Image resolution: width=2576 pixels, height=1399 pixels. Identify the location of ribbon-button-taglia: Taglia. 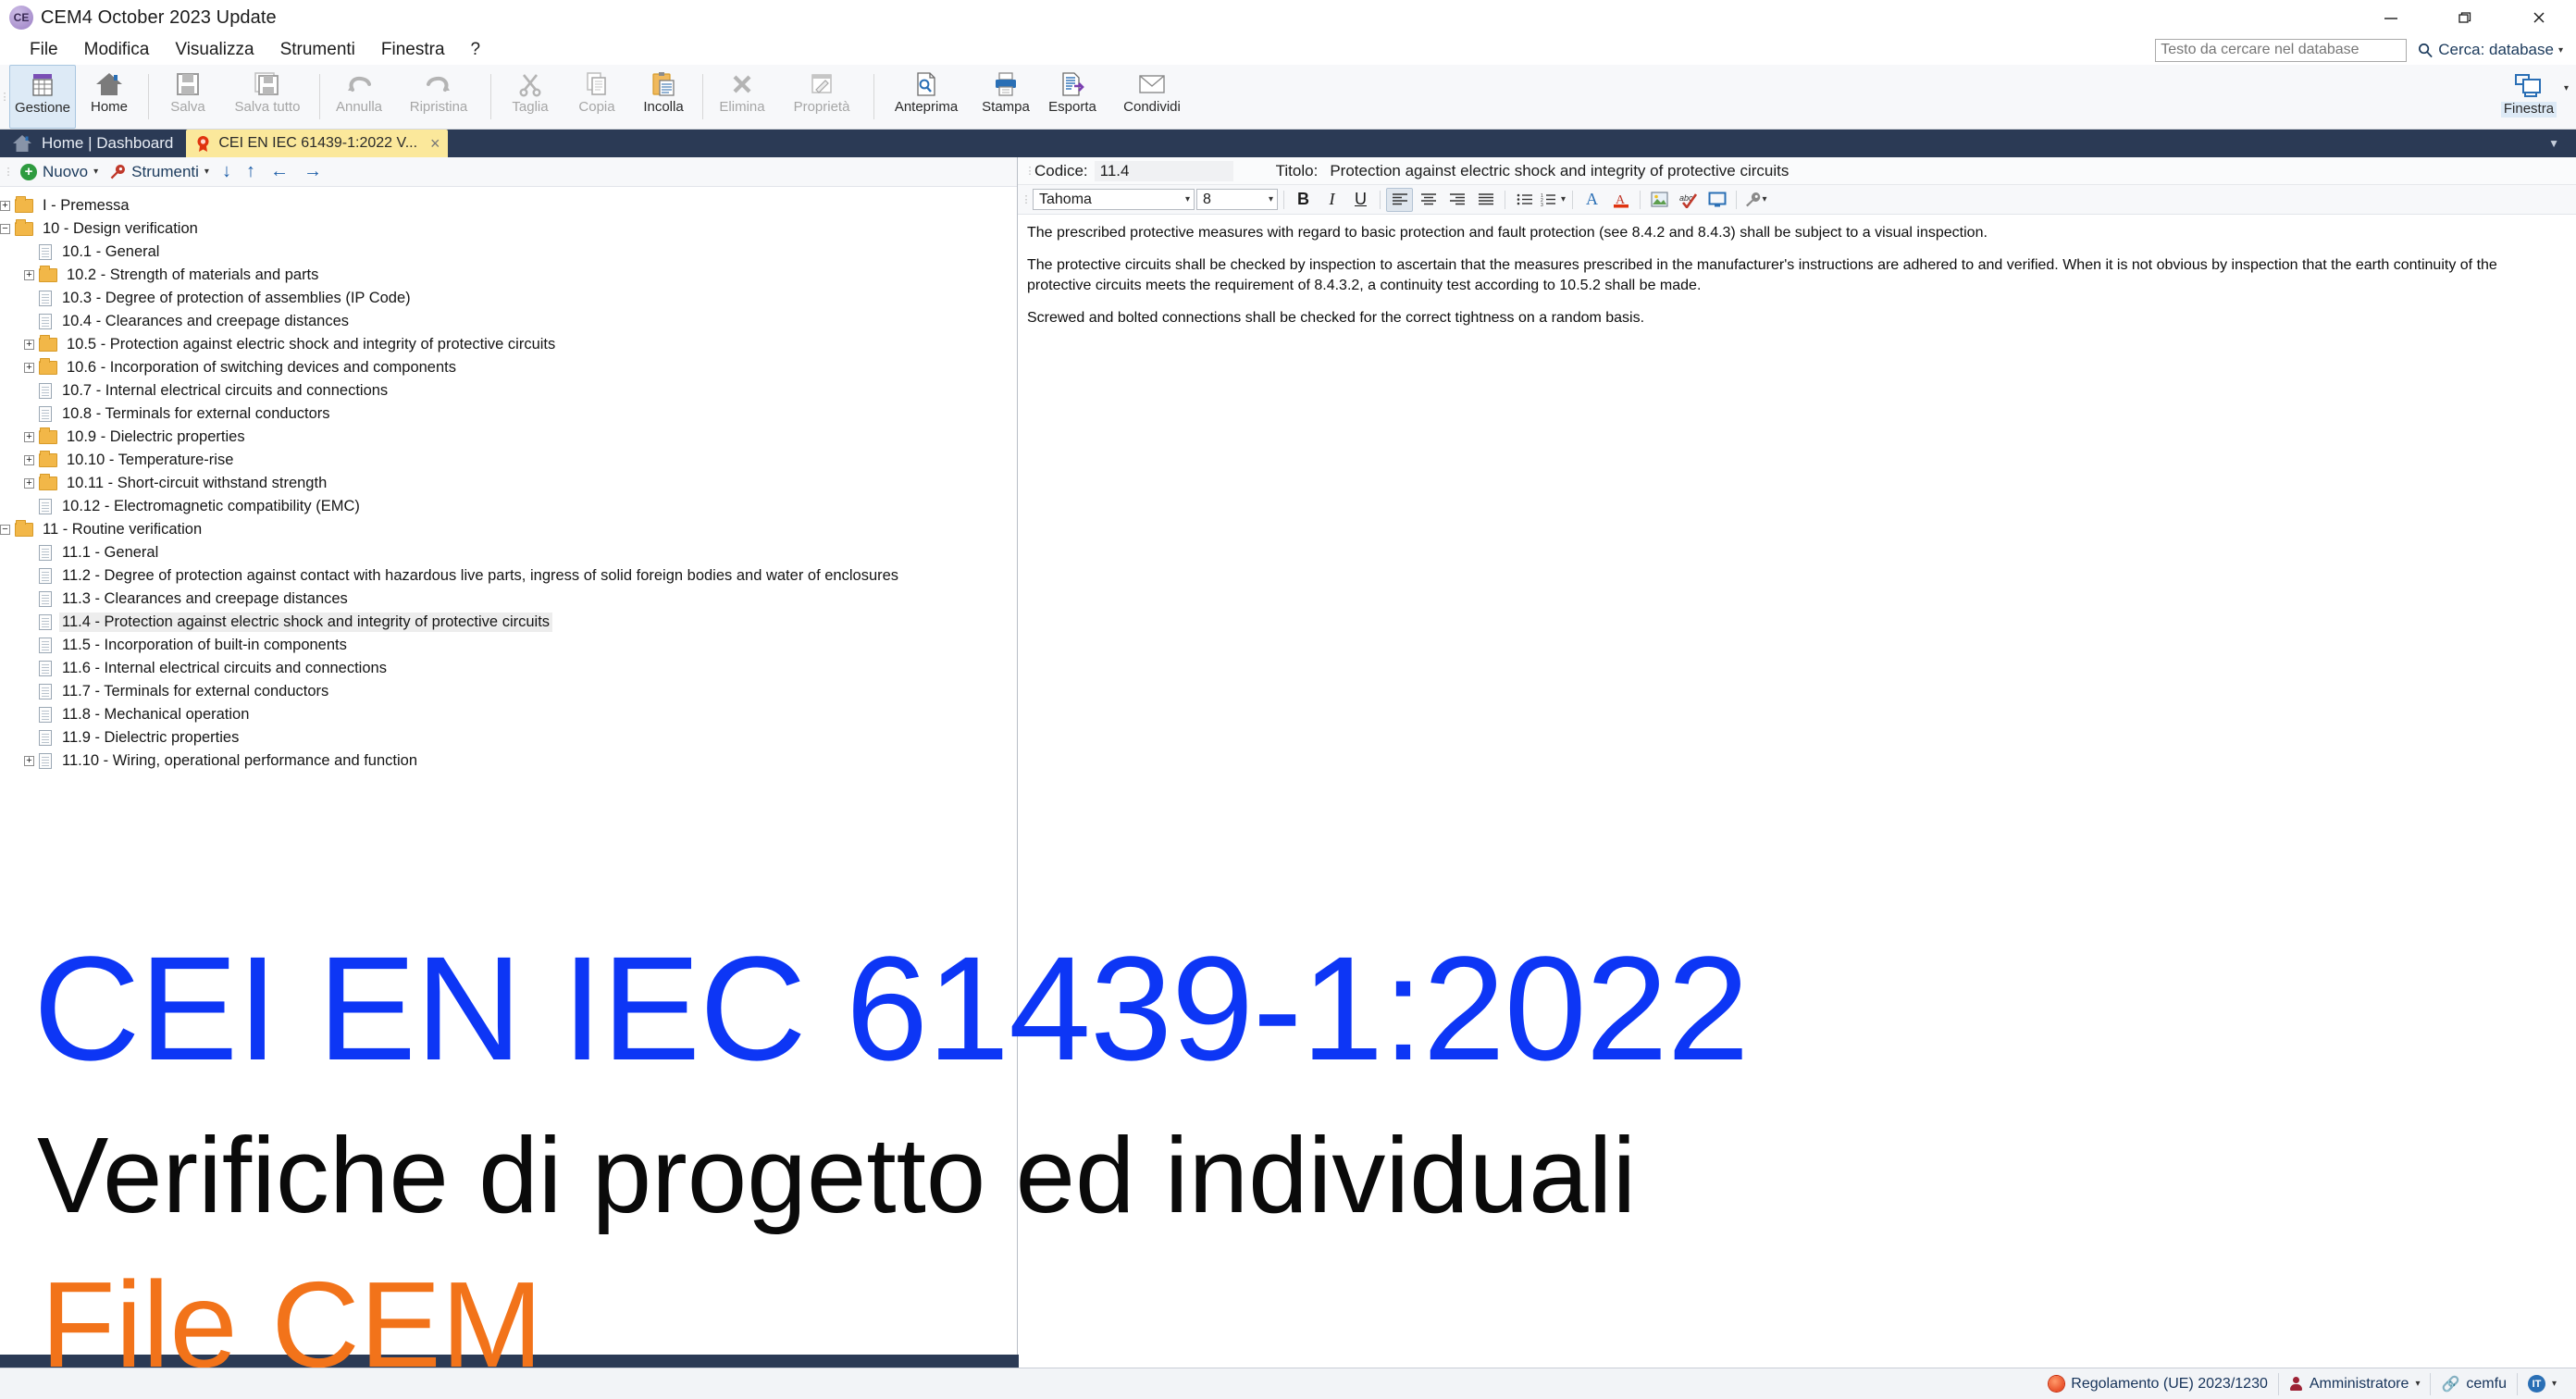
(531, 97).